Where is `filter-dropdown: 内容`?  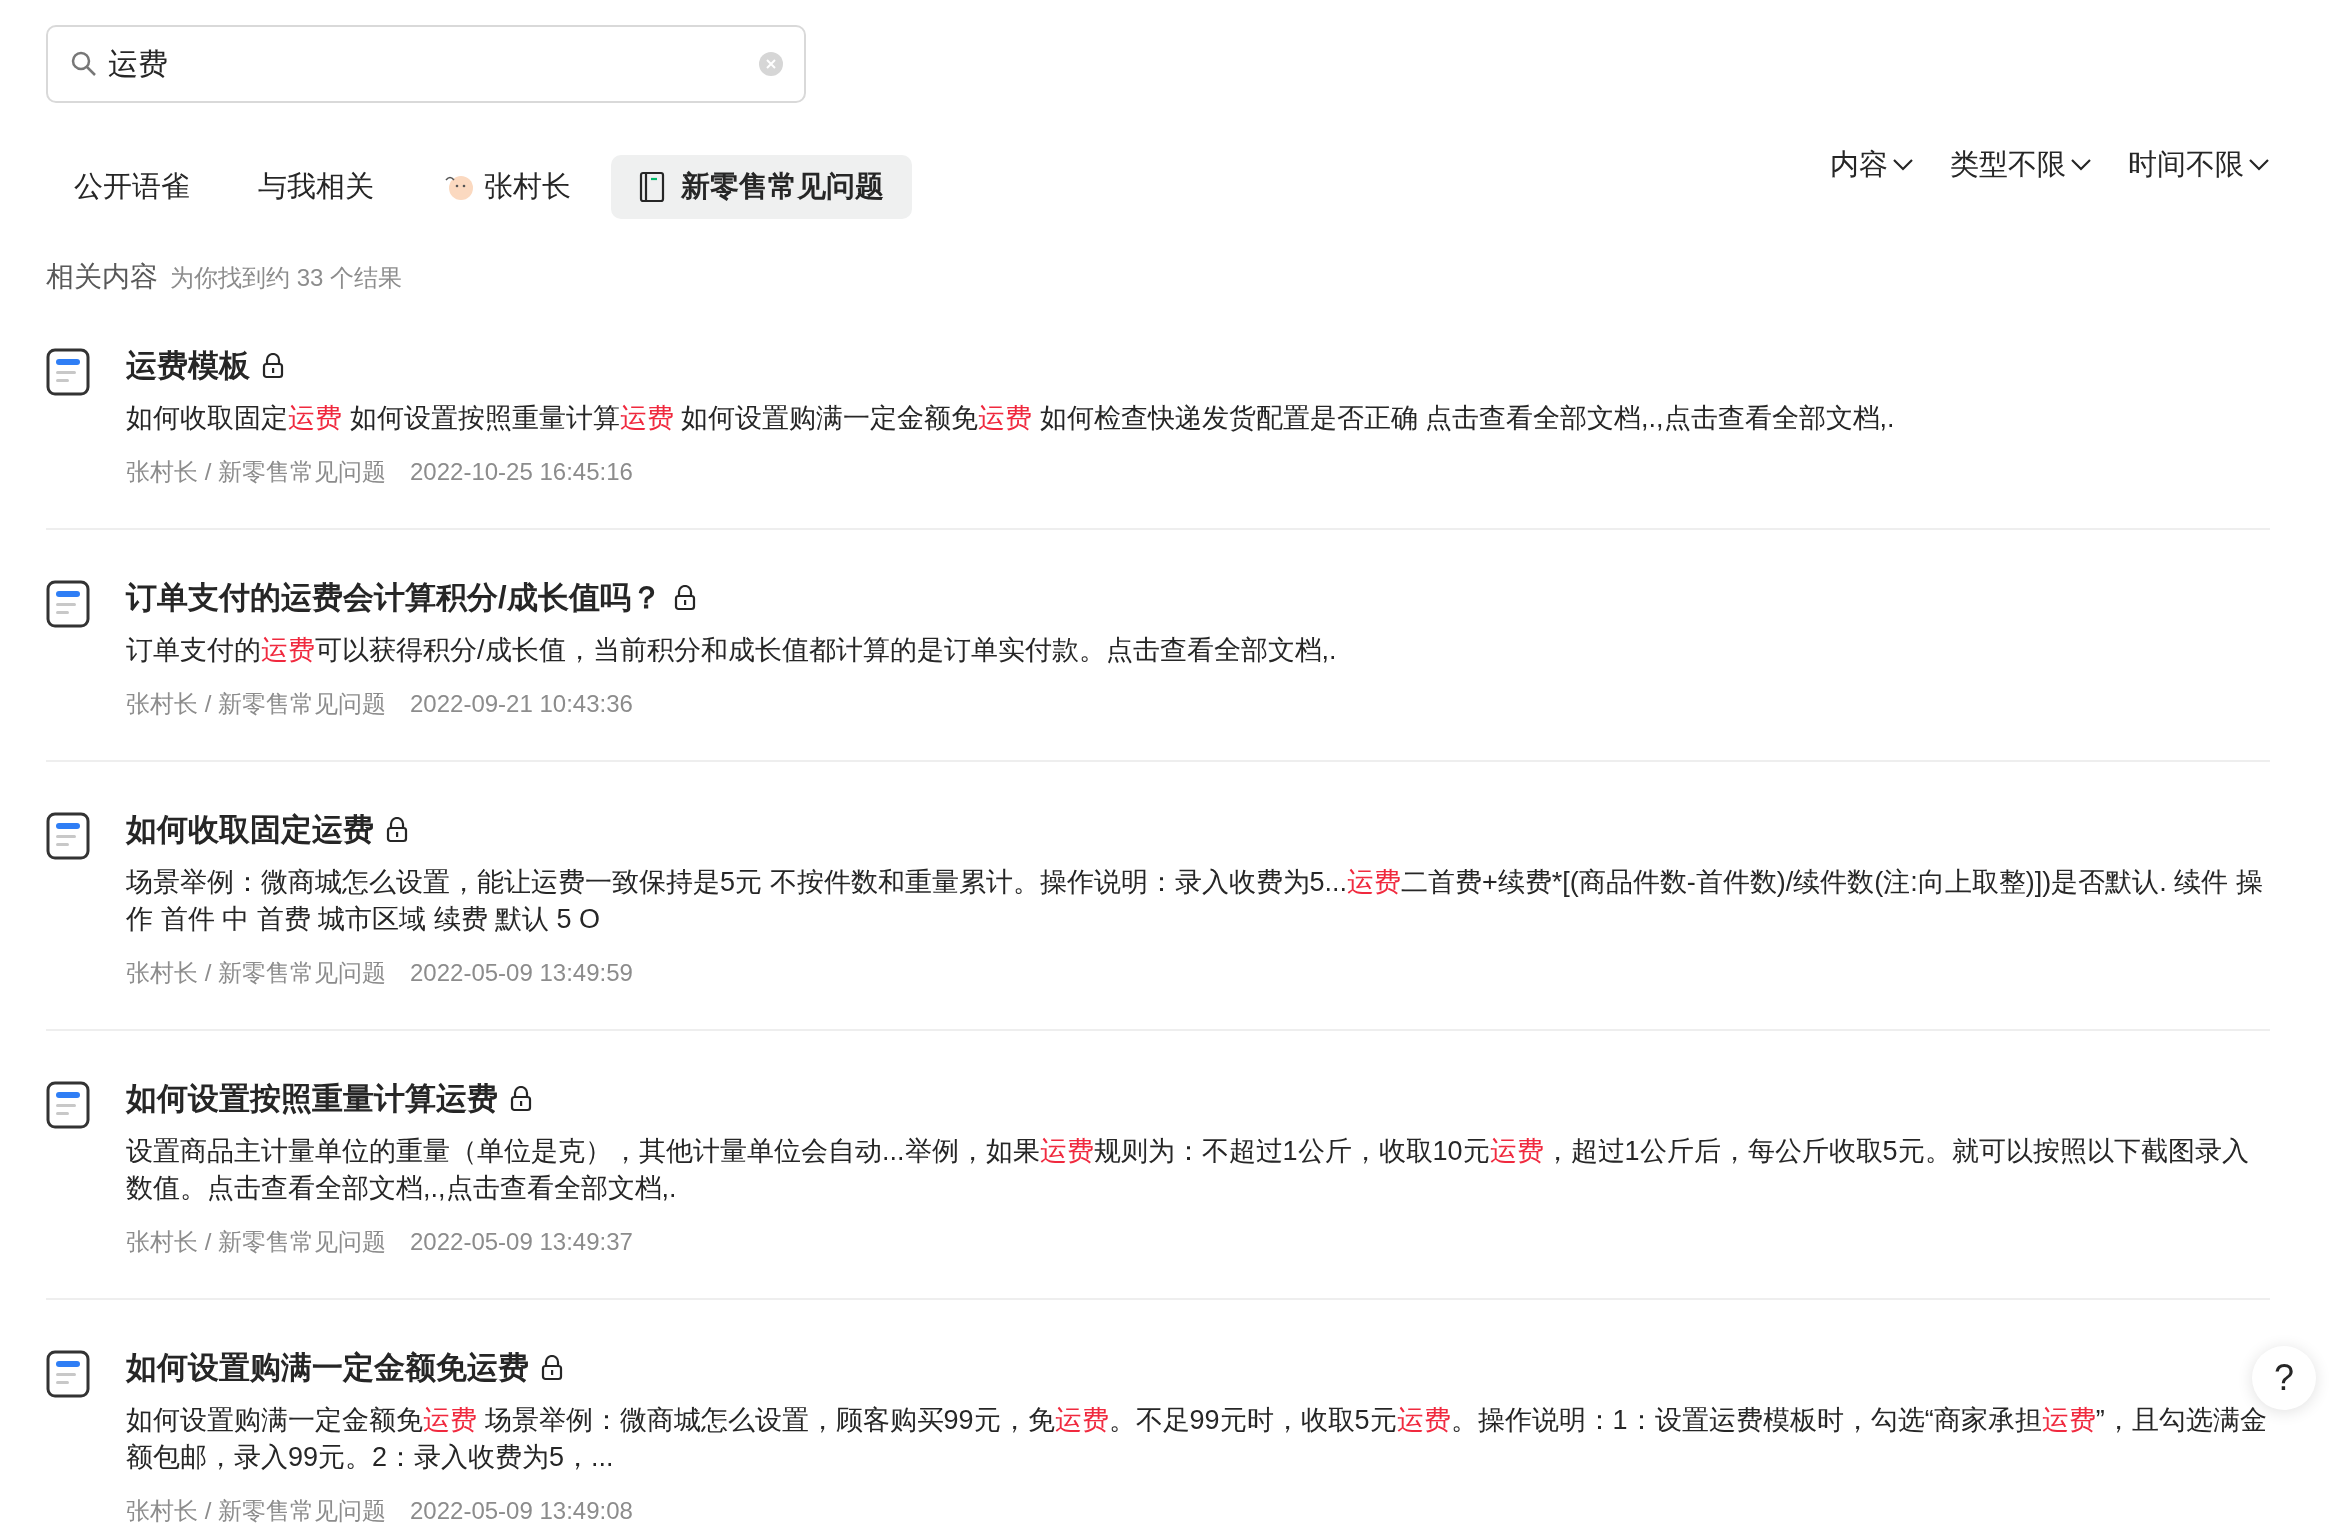
filter-dropdown: 内容 is located at coordinates (1872, 165).